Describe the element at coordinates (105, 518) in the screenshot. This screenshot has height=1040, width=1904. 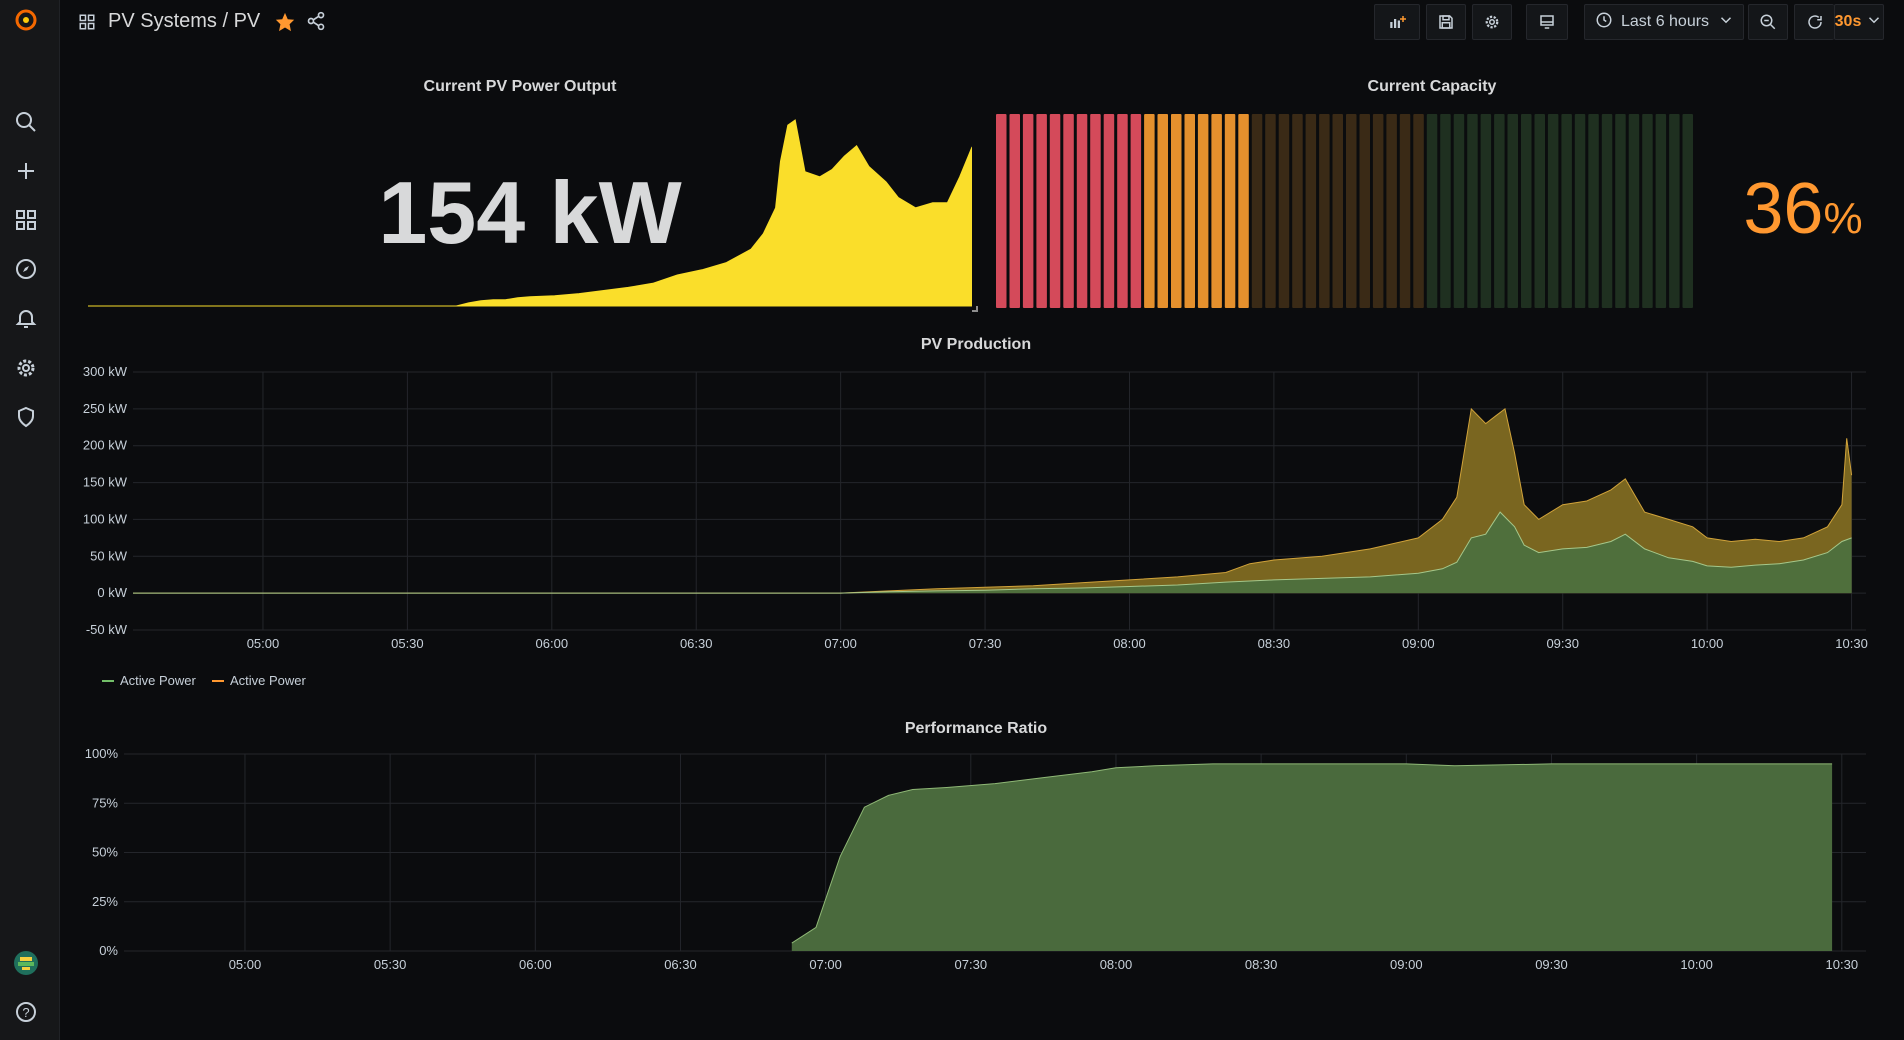
I see `y-tick-label: 100 kW` at that location.